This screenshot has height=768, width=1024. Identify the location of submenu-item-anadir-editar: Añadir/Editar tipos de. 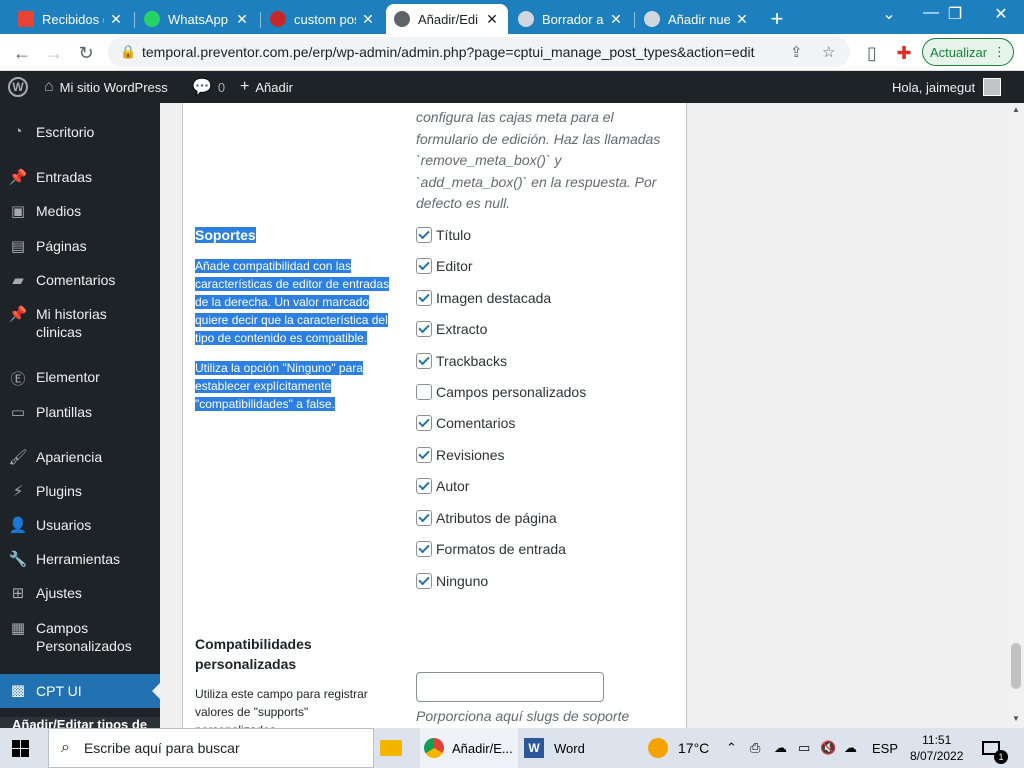
(80, 722).